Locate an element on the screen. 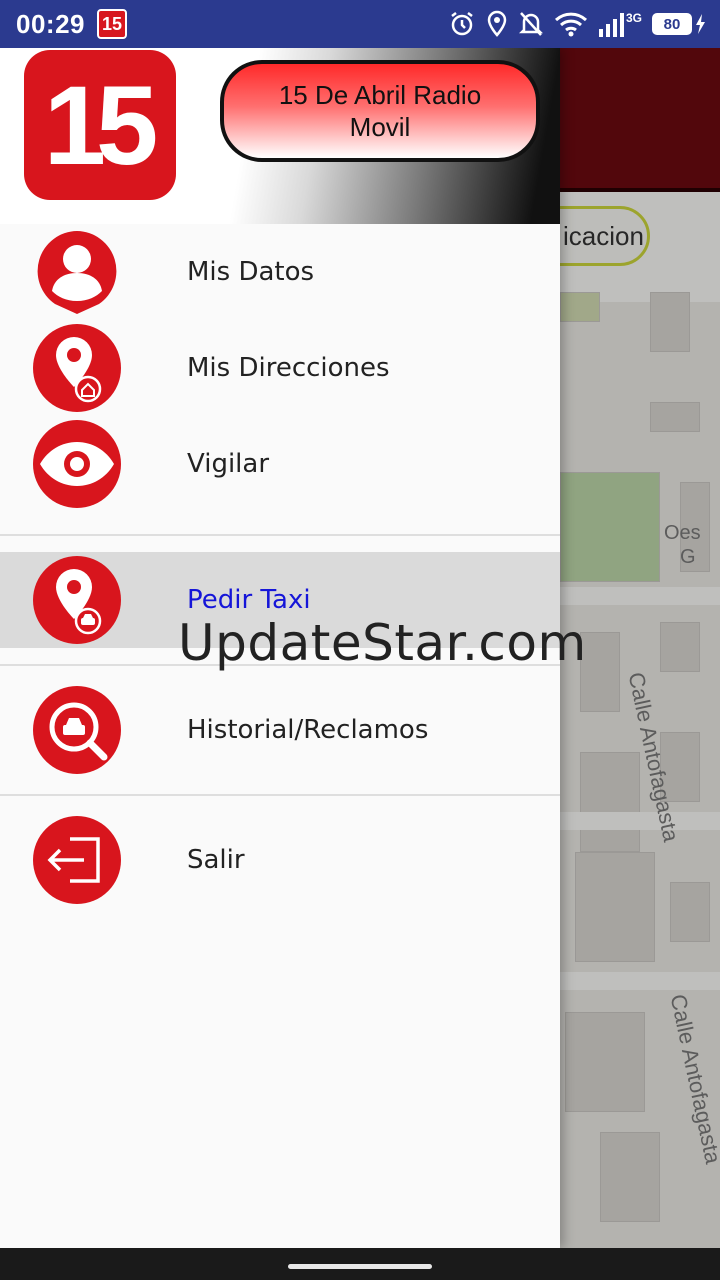  wifi-icon is located at coordinates (571, 24).